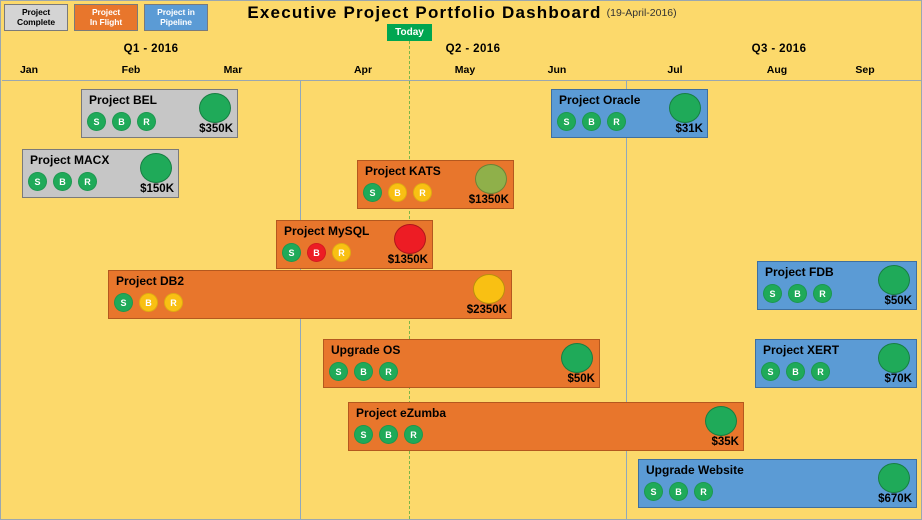 Image resolution: width=922 pixels, height=520 pixels. I want to click on month-label: May, so click(465, 70).